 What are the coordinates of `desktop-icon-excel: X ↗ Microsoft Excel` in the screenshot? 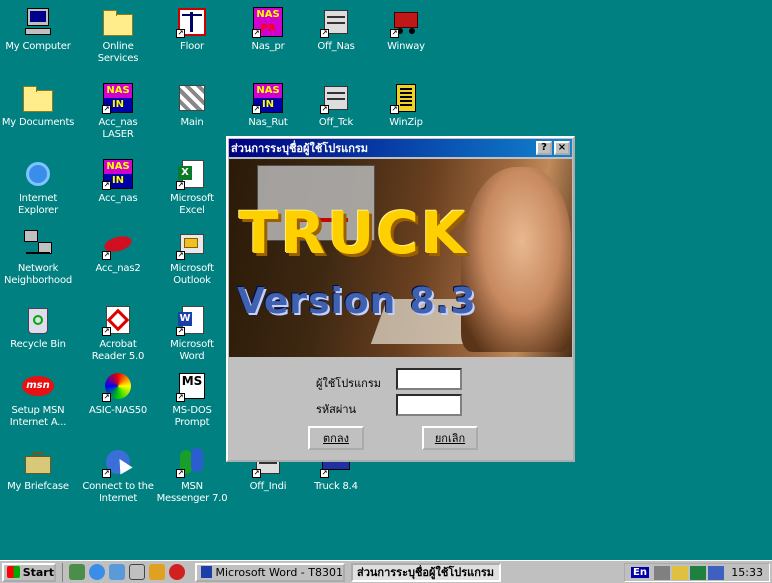 It's located at (192, 187).